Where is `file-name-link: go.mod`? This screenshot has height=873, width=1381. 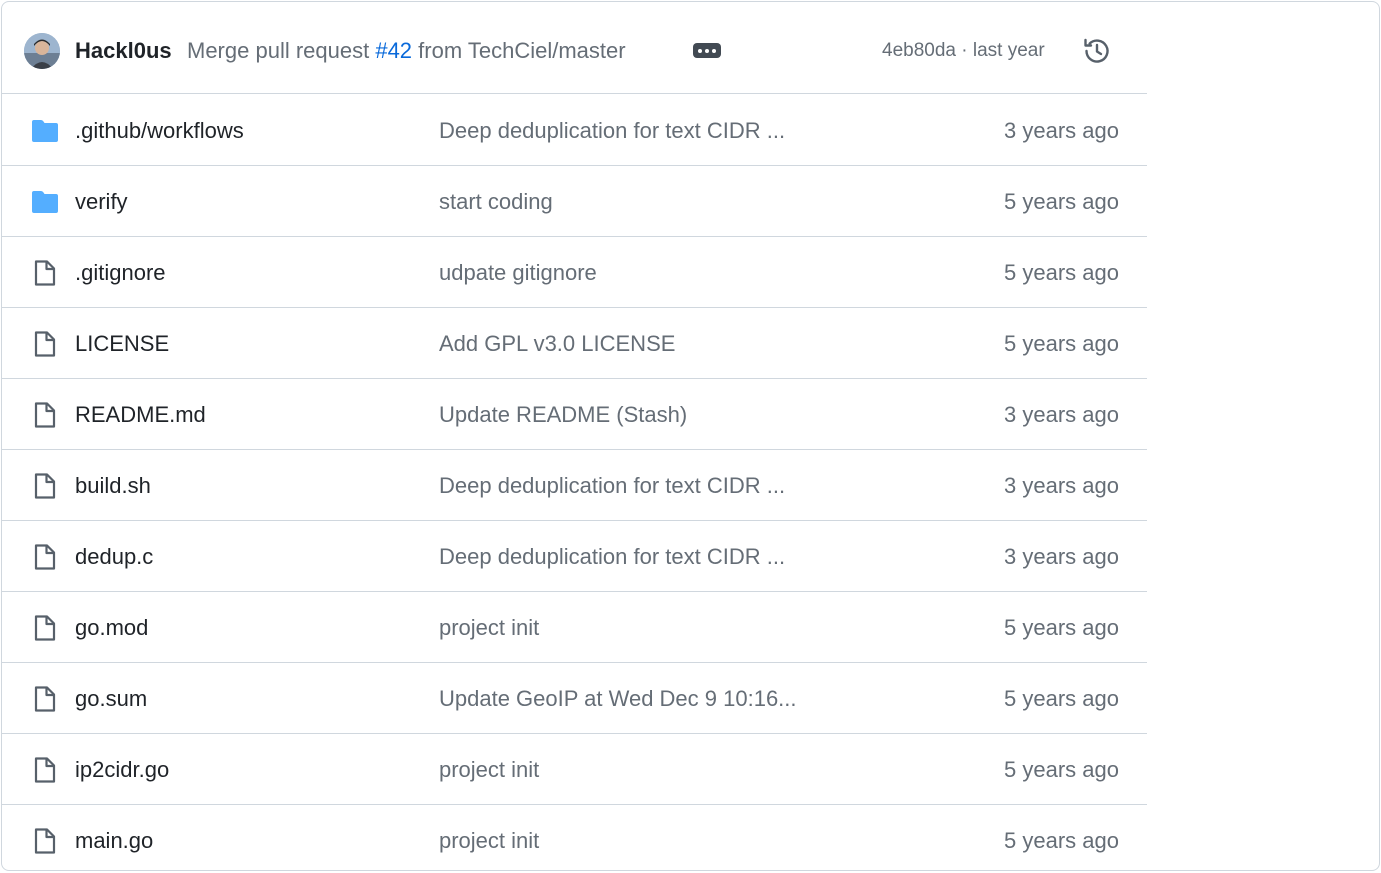 file-name-link: go.mod is located at coordinates (111, 628).